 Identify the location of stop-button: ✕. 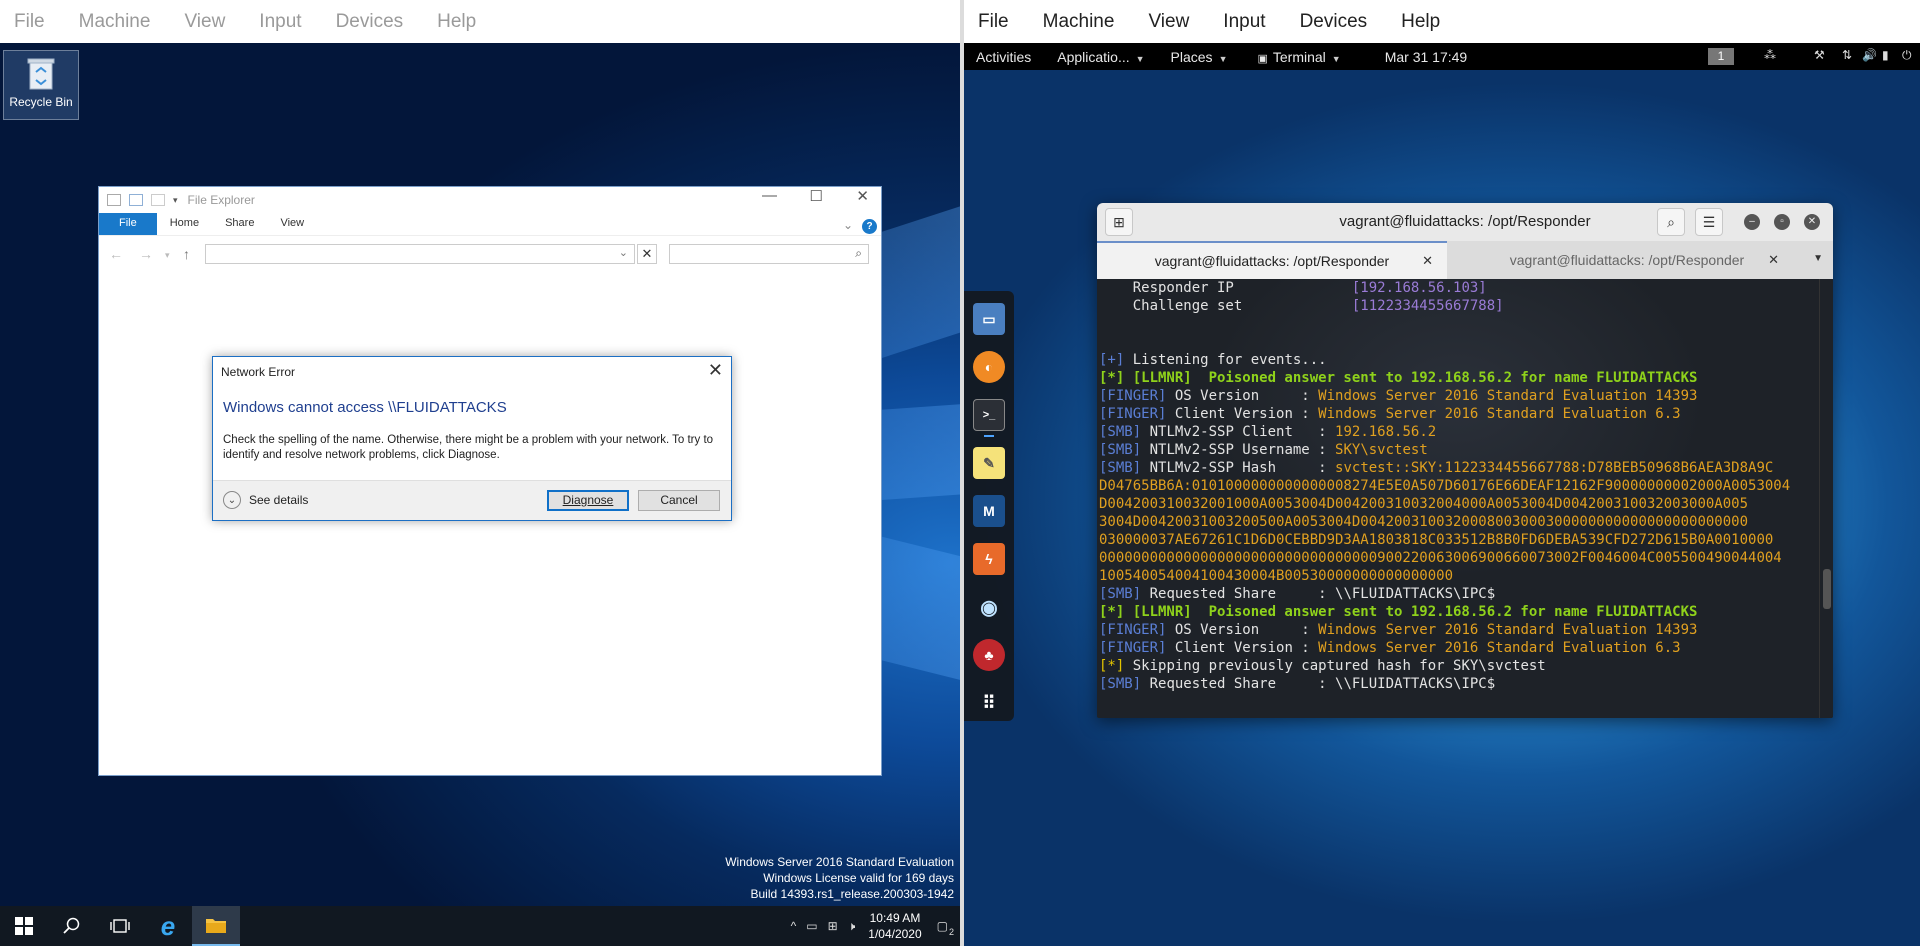
(647, 254).